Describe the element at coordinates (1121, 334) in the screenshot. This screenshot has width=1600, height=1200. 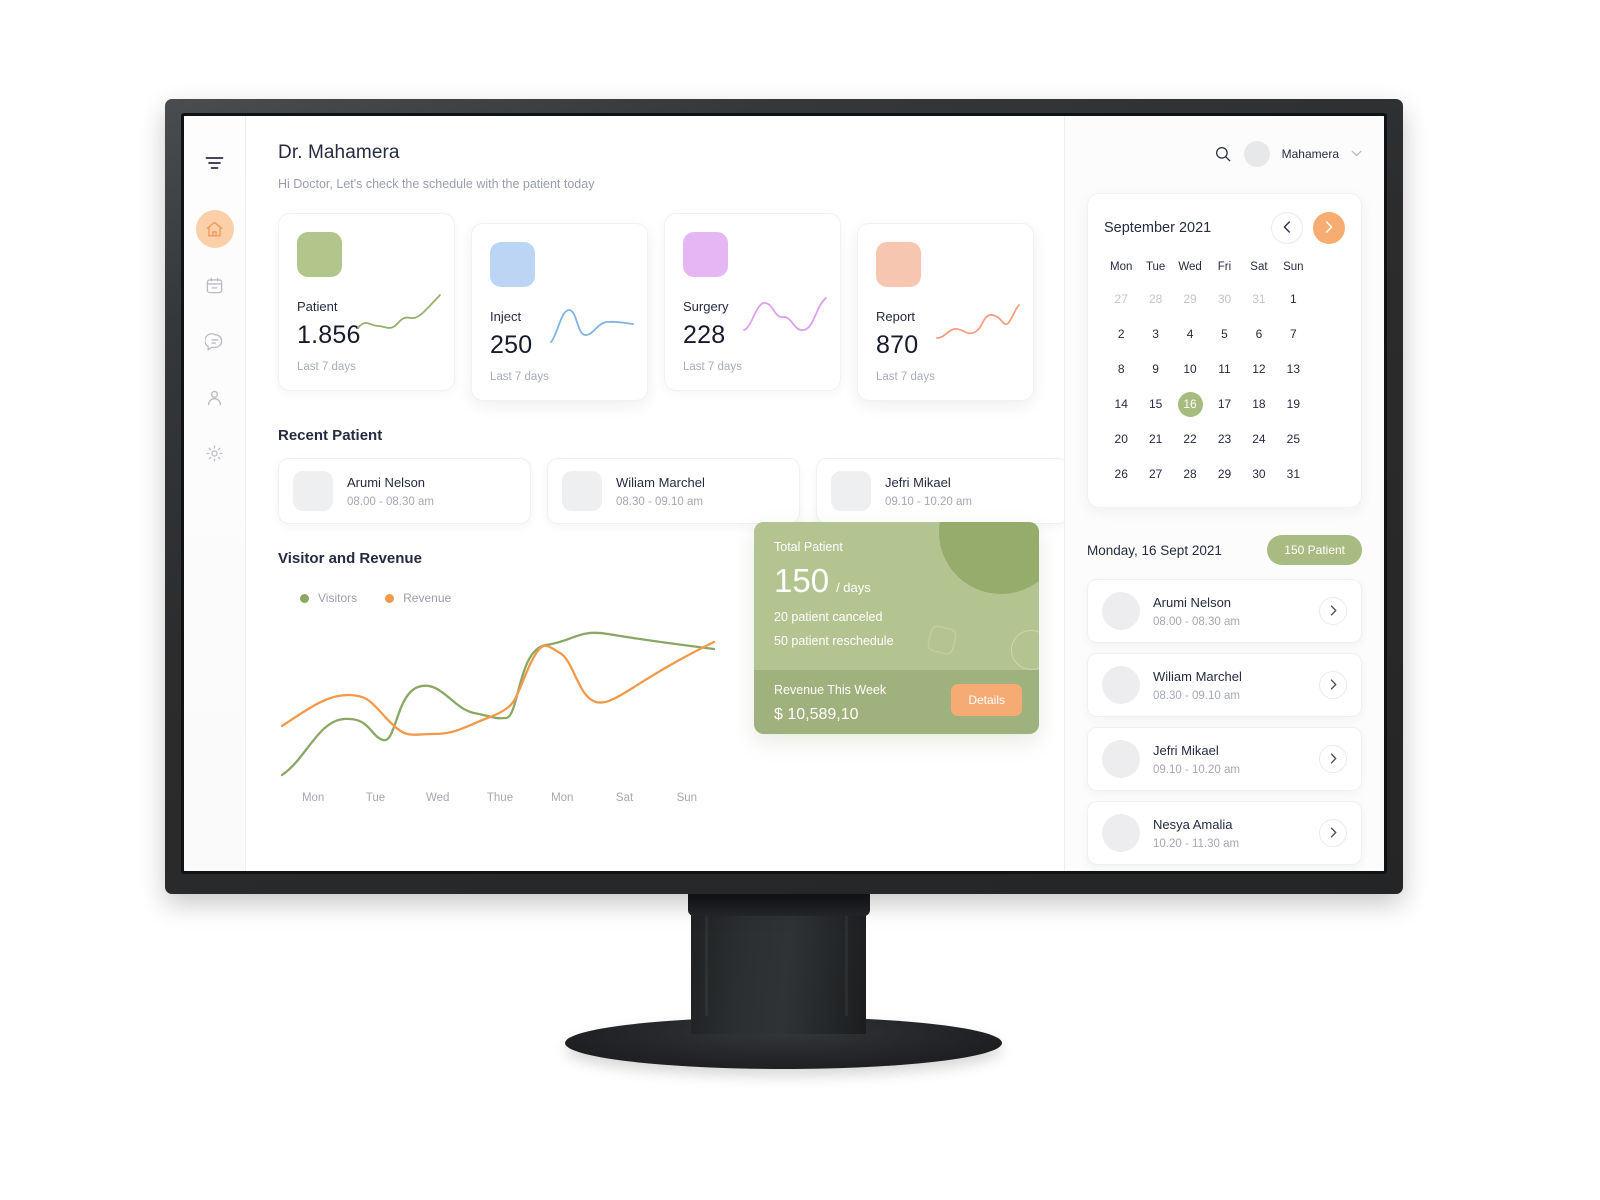
I see `calendar-day: 2` at that location.